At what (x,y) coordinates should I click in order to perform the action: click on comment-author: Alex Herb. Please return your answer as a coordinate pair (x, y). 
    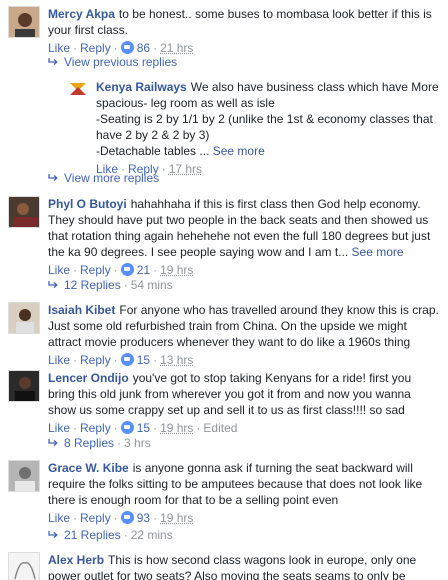
    Looking at the image, I should click on (76, 560).